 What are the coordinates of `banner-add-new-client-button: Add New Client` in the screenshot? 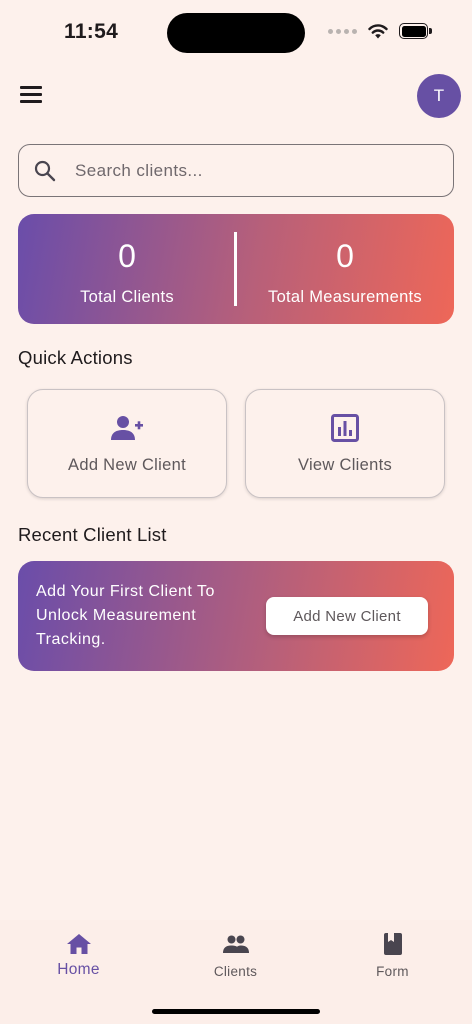 It's located at (347, 616).